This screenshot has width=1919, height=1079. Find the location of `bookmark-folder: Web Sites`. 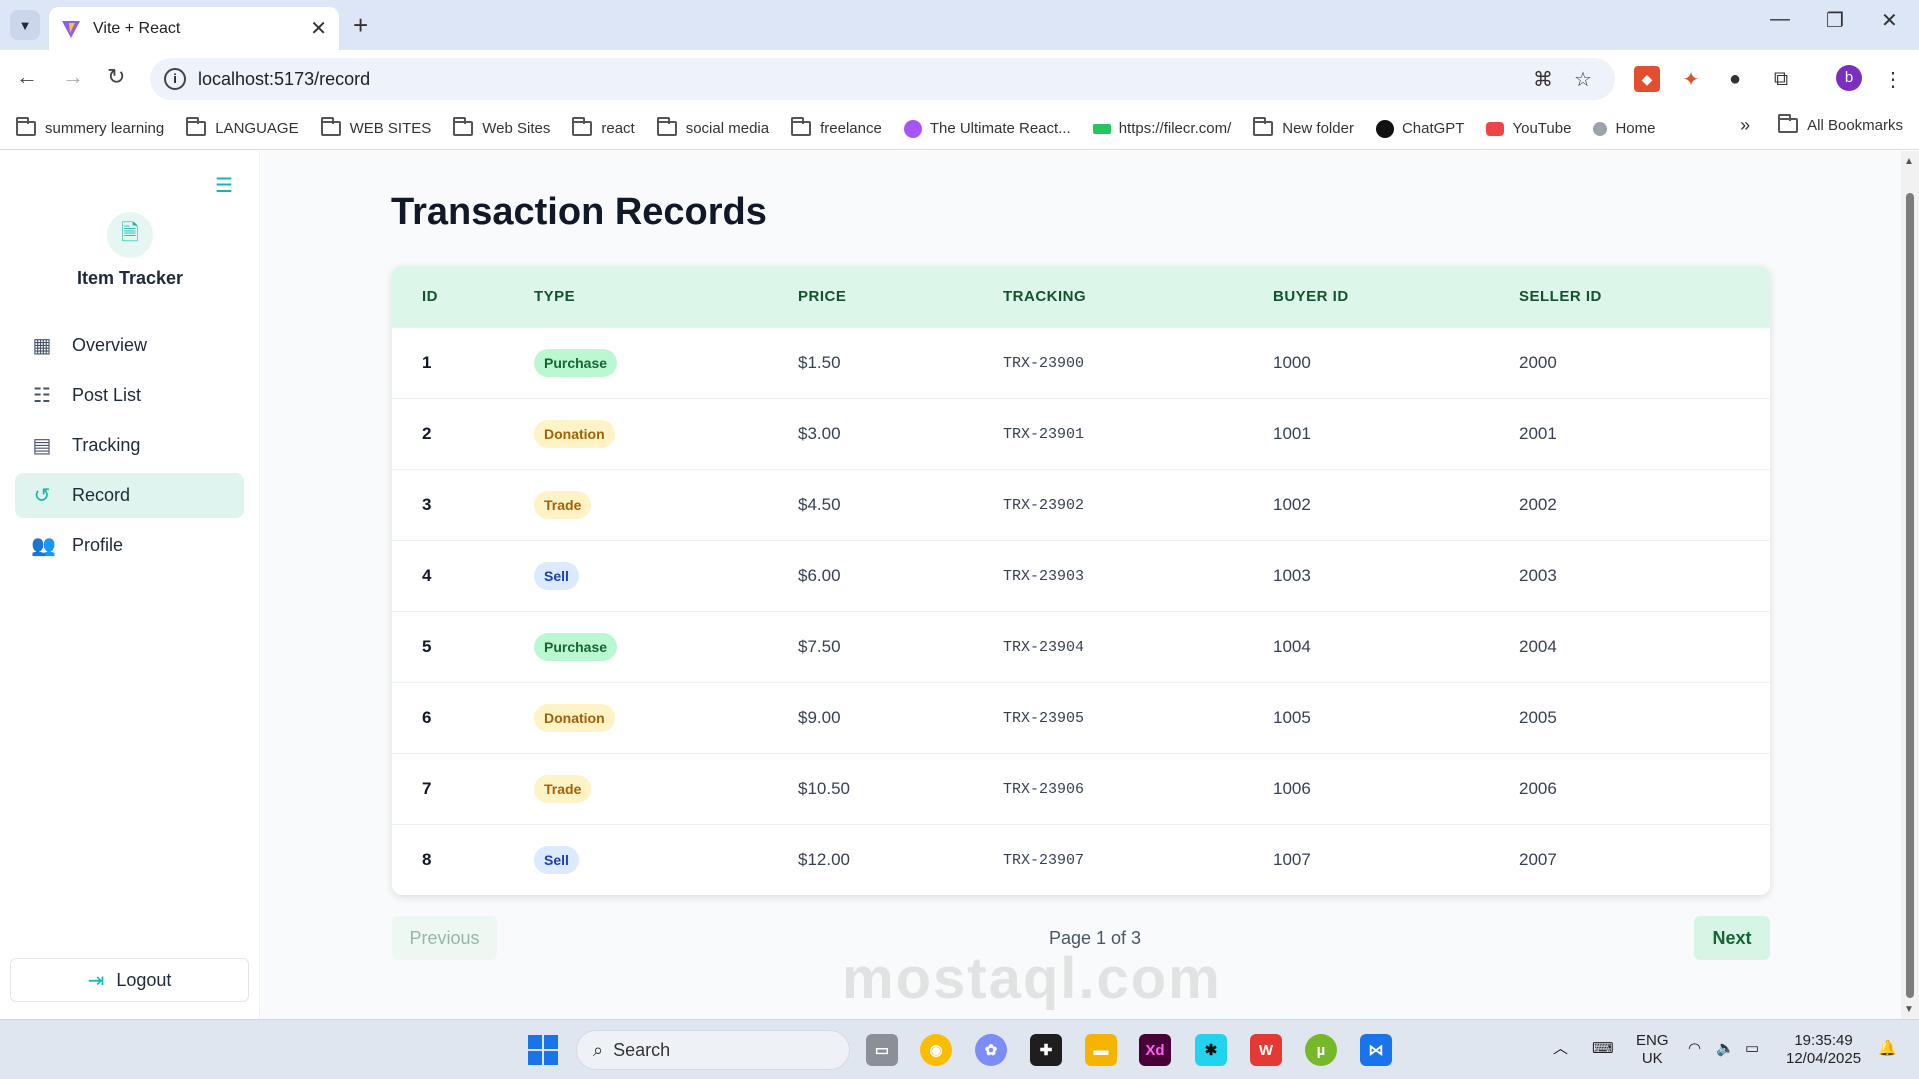

bookmark-folder: Web Sites is located at coordinates (501, 127).